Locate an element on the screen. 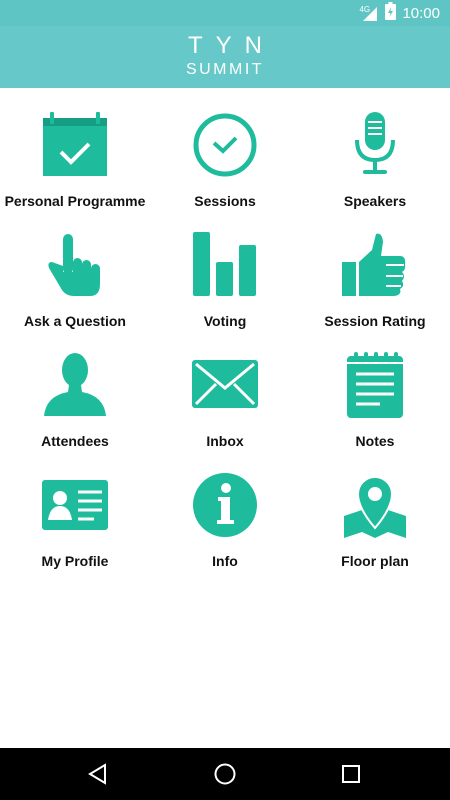 This screenshot has width=450, height=800. tile-label: Info is located at coordinates (225, 561).